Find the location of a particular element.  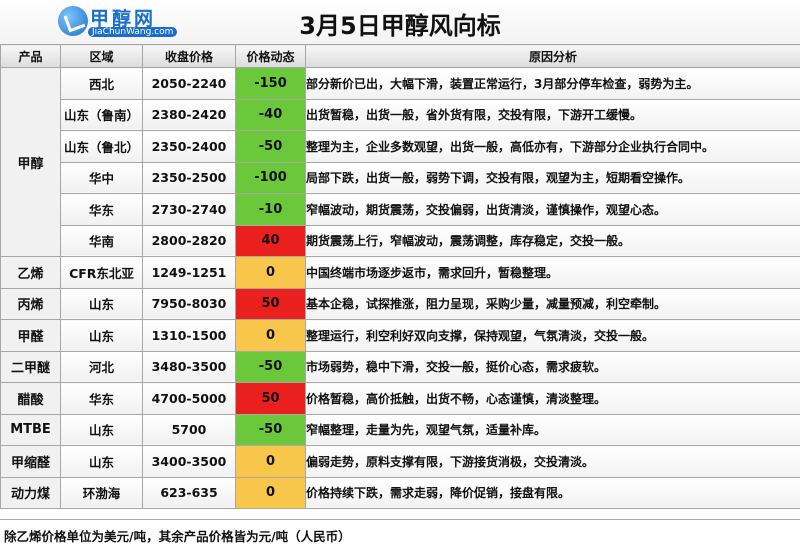

price-cell: 4700-5000 is located at coordinates (189, 399).